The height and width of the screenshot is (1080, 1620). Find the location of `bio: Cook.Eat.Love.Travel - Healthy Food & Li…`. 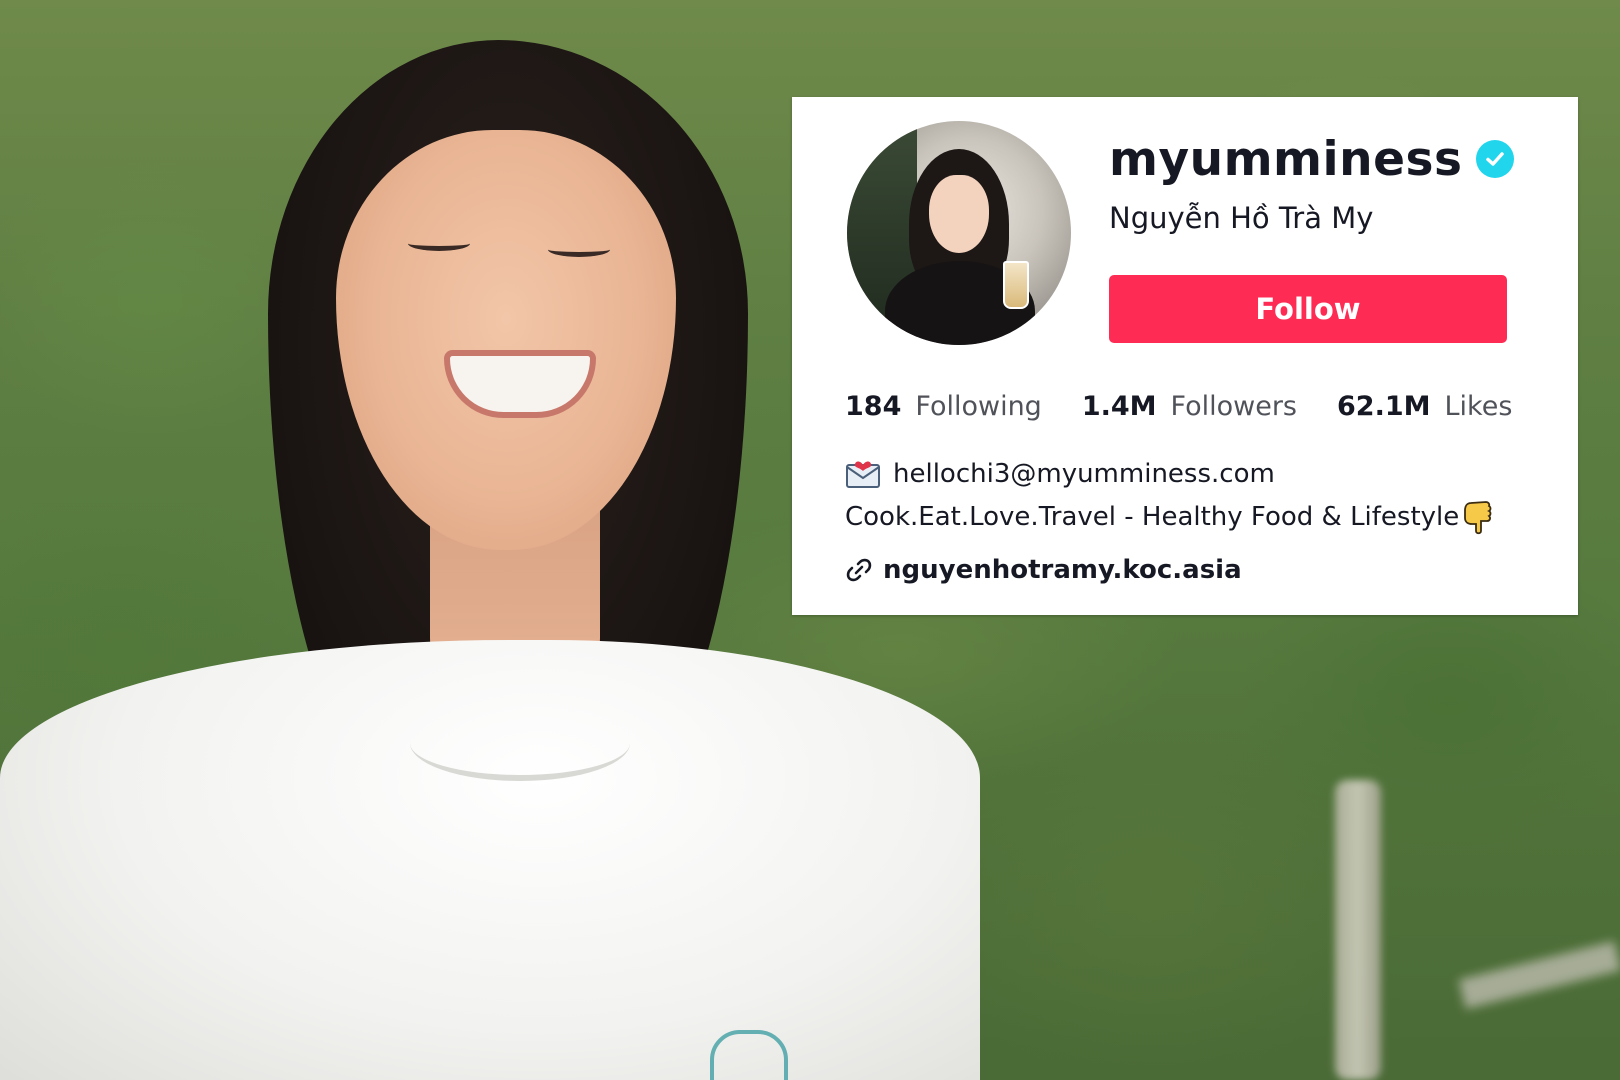

bio: Cook.Eat.Love.Travel - Healthy Food & Li… is located at coordinates (1170, 517).